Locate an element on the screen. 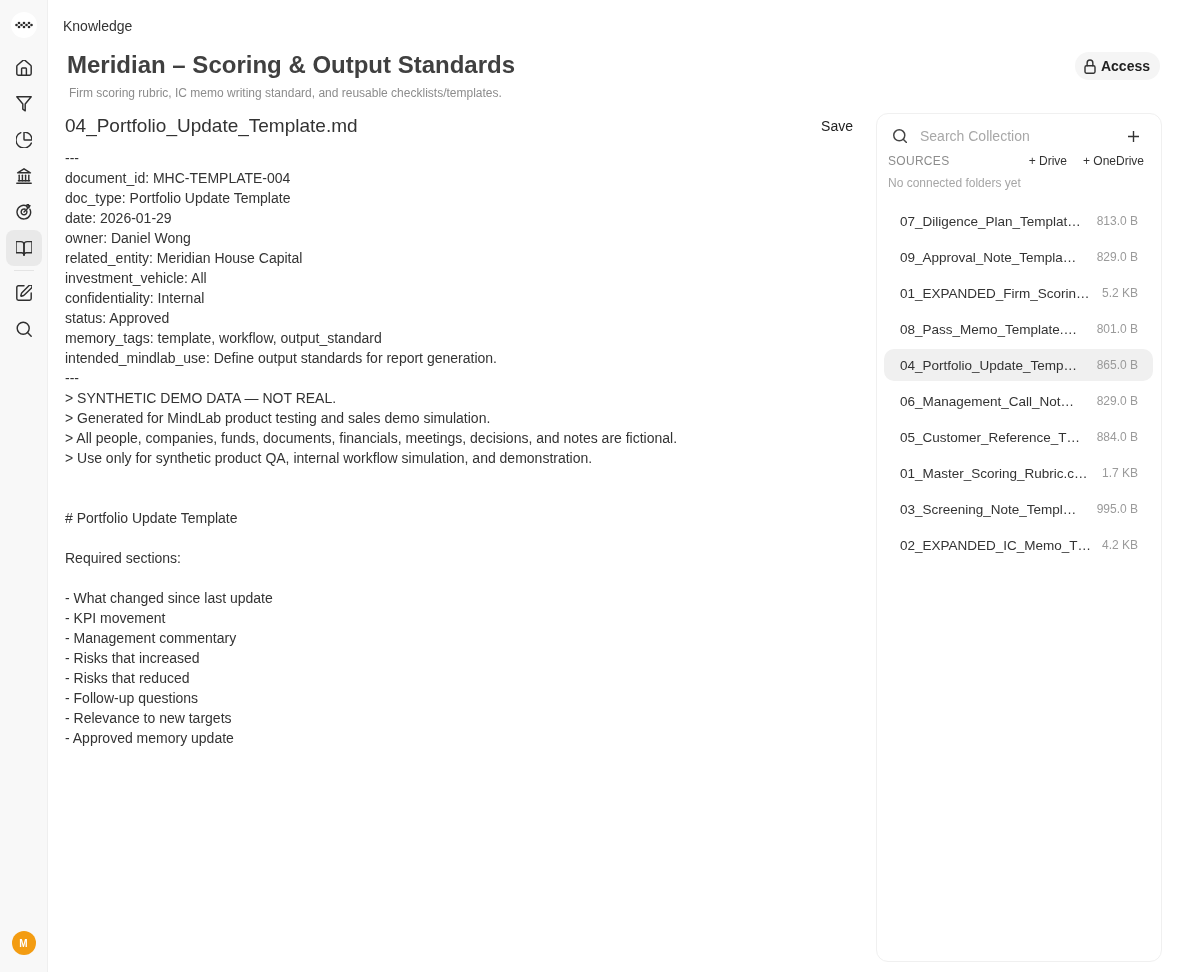 The height and width of the screenshot is (972, 1181). document-line: confidentiality: Internal is located at coordinates (135, 298).